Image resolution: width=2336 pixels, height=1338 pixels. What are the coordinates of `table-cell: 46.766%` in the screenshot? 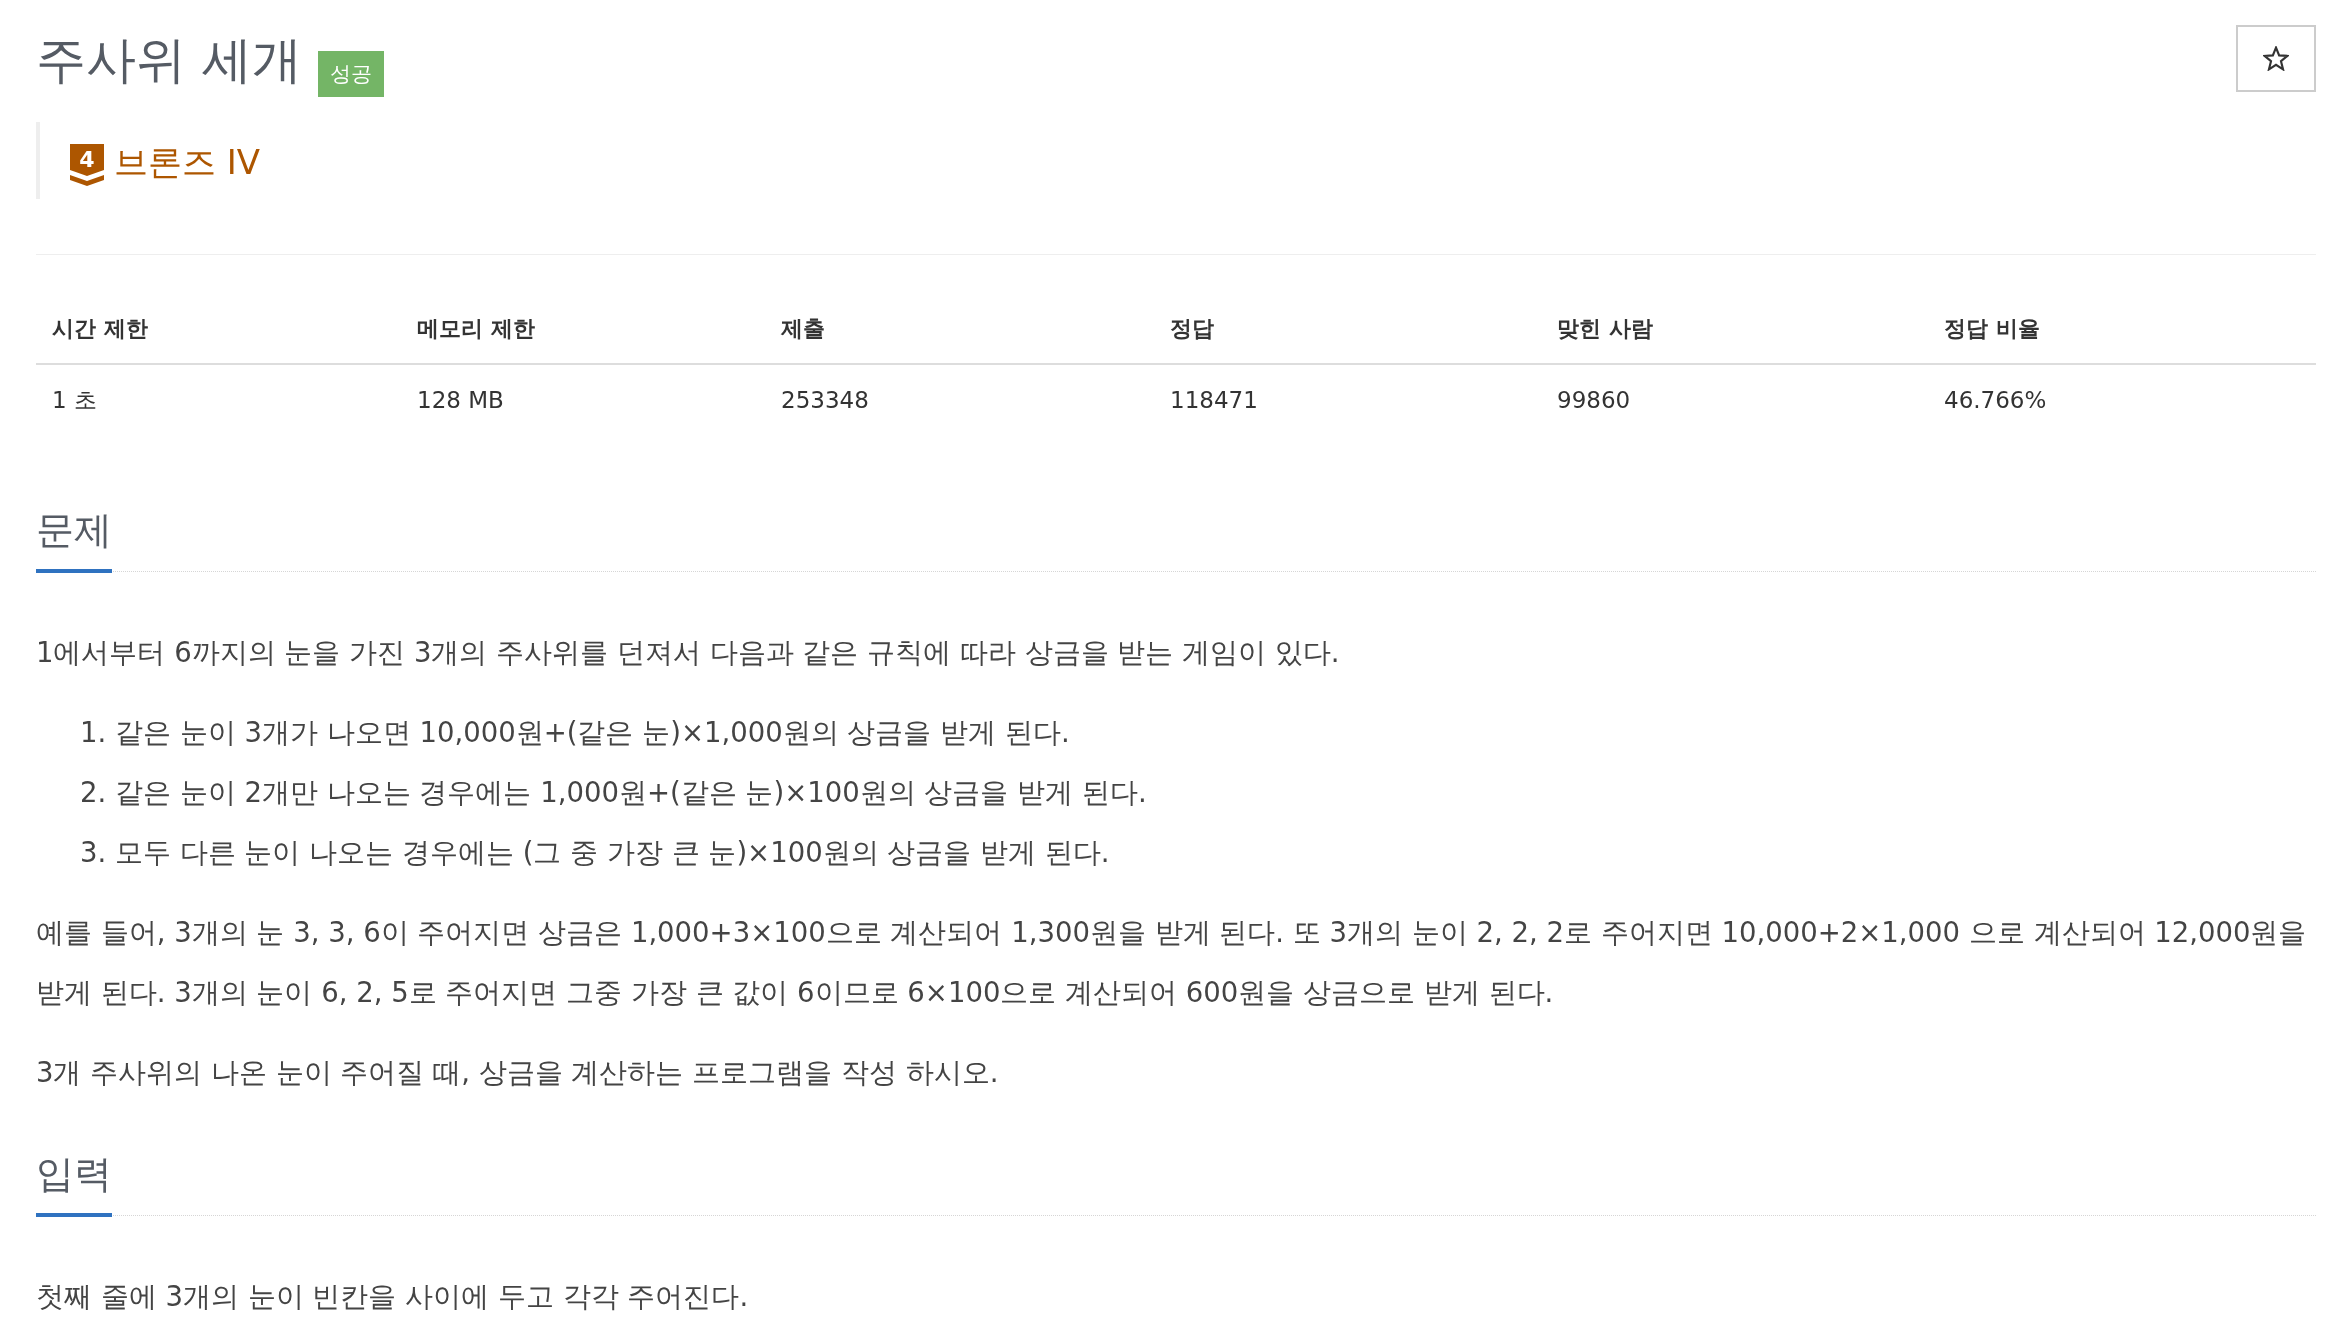 It's located at (2122, 399).